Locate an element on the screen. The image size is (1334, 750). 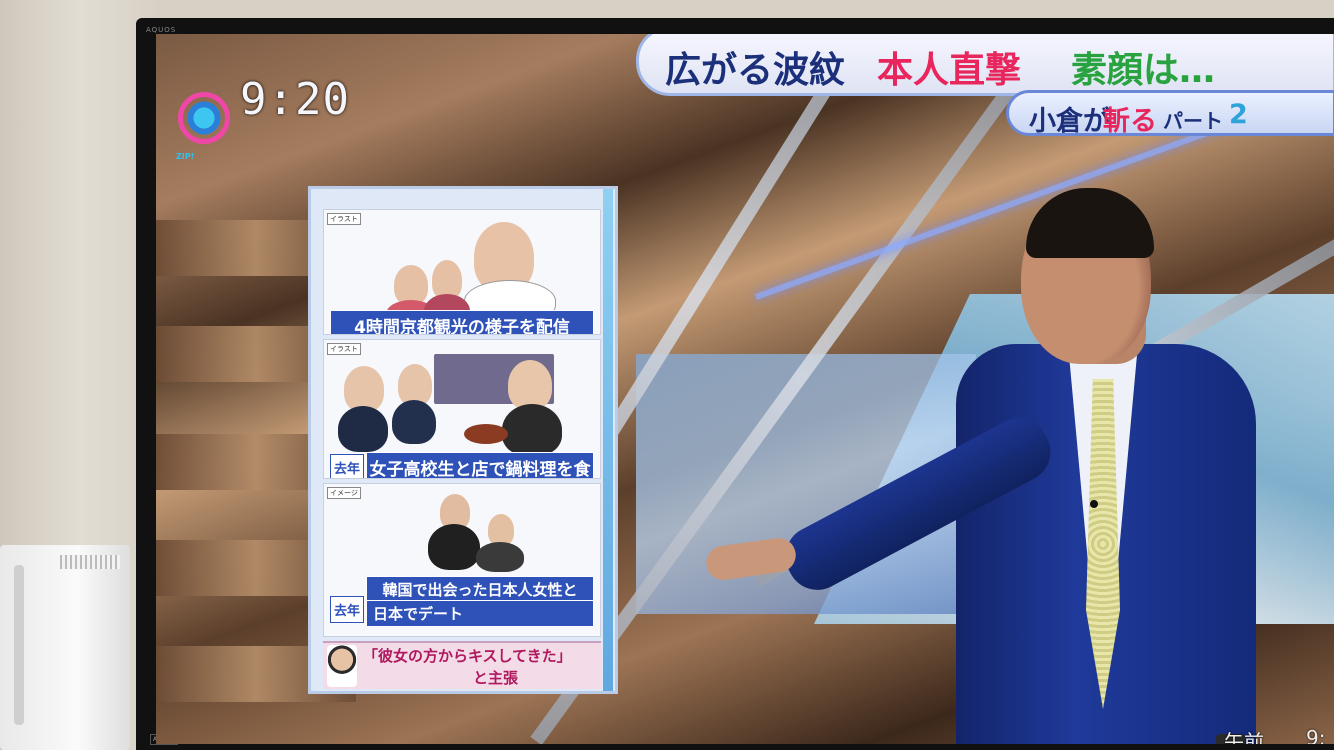
subheadline-part-1: 小倉が is located at coordinates (1069, 121).